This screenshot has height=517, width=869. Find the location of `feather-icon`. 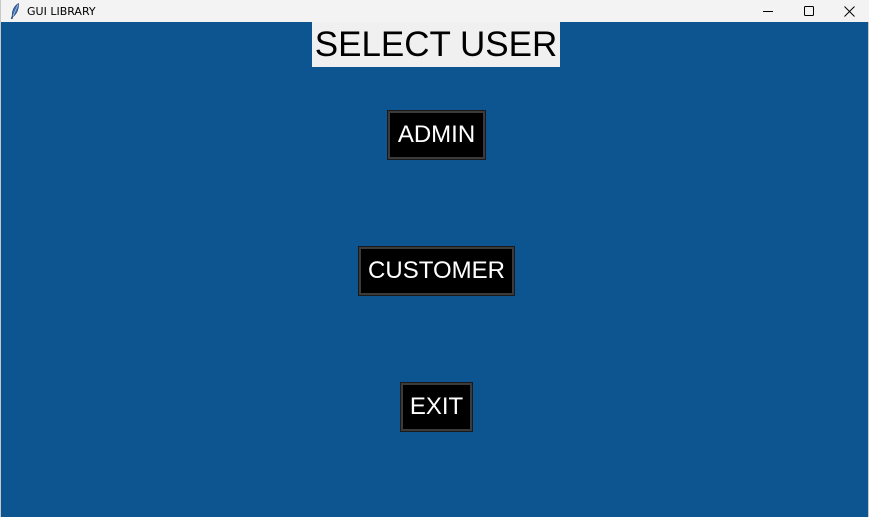

feather-icon is located at coordinates (15, 11).